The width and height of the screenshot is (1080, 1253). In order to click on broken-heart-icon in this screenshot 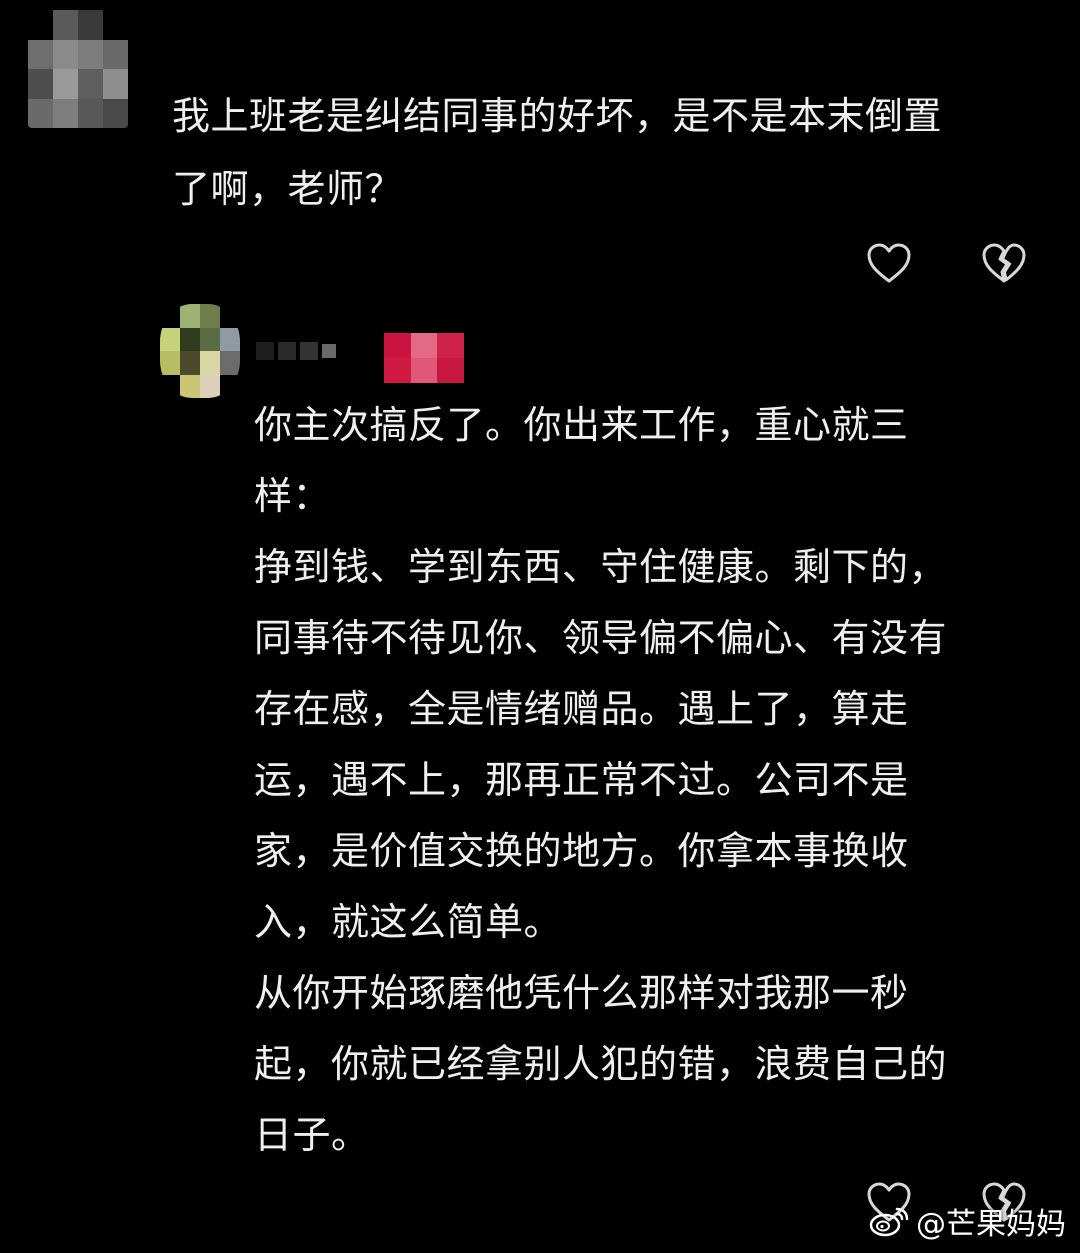, I will do `click(1004, 263)`.